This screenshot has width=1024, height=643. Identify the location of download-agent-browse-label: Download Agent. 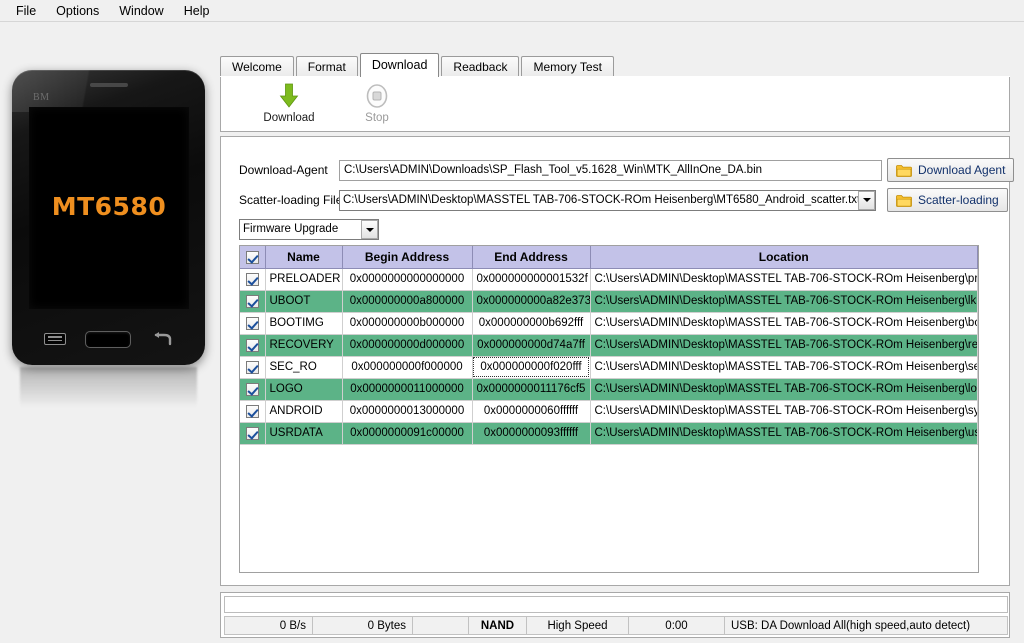
(962, 170).